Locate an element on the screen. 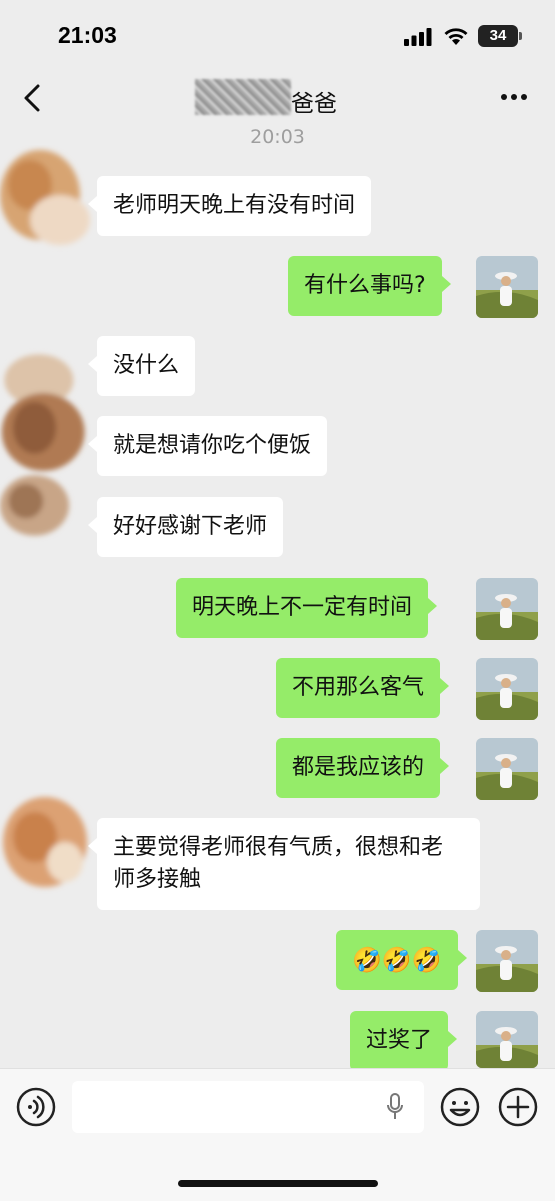  contact-name: 爸爸 is located at coordinates (314, 104).